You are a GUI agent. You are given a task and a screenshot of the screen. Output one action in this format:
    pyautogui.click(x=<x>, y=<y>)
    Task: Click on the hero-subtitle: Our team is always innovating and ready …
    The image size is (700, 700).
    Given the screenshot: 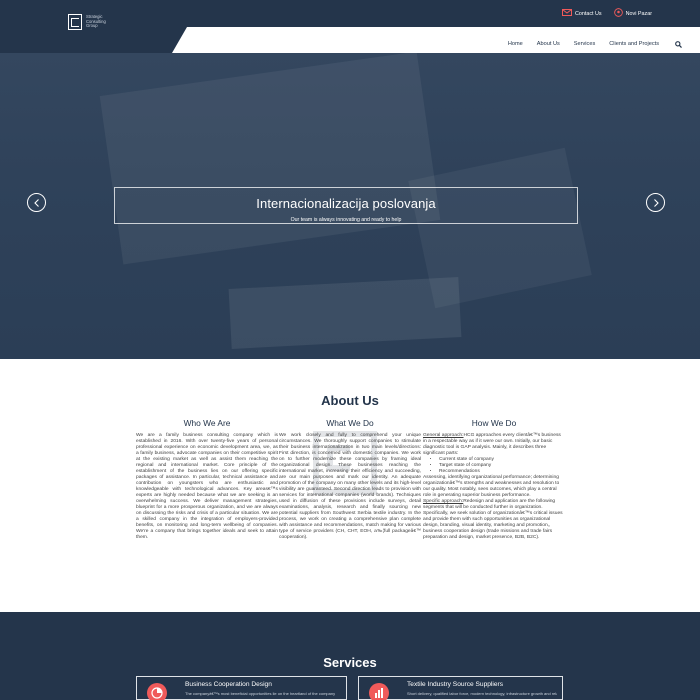 What is the action you would take?
    pyautogui.click(x=346, y=220)
    